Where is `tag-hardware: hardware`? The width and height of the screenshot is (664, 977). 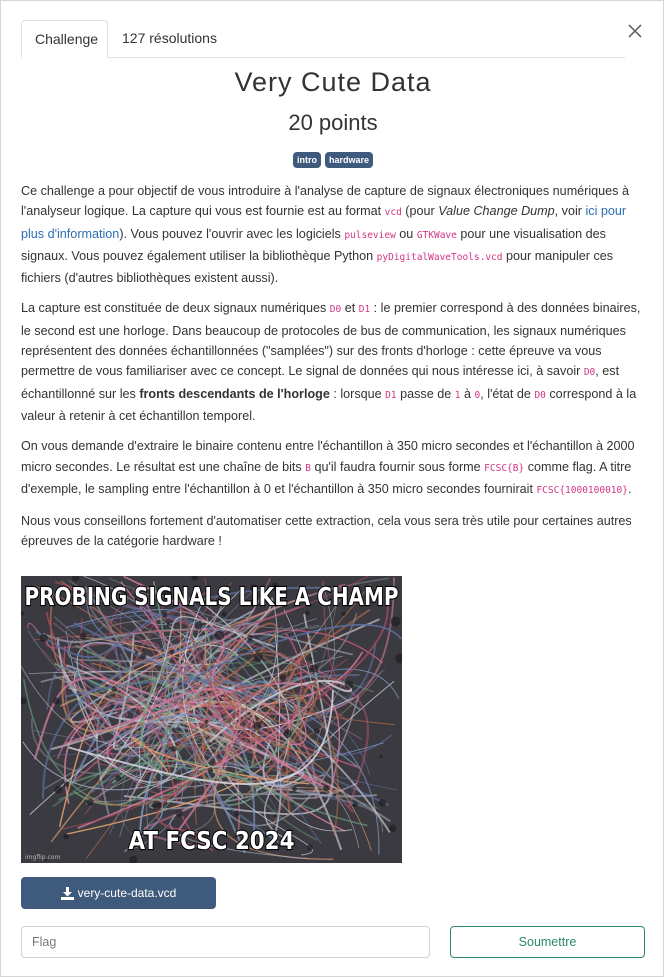
tag-hardware: hardware is located at coordinates (349, 160).